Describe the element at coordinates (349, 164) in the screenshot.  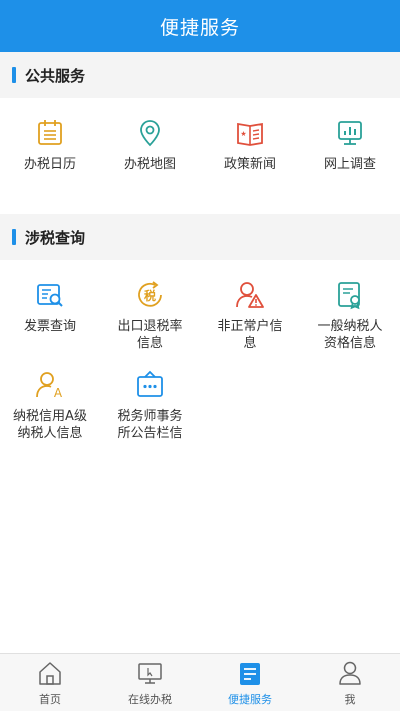
I see `service-label: 网上调查` at that location.